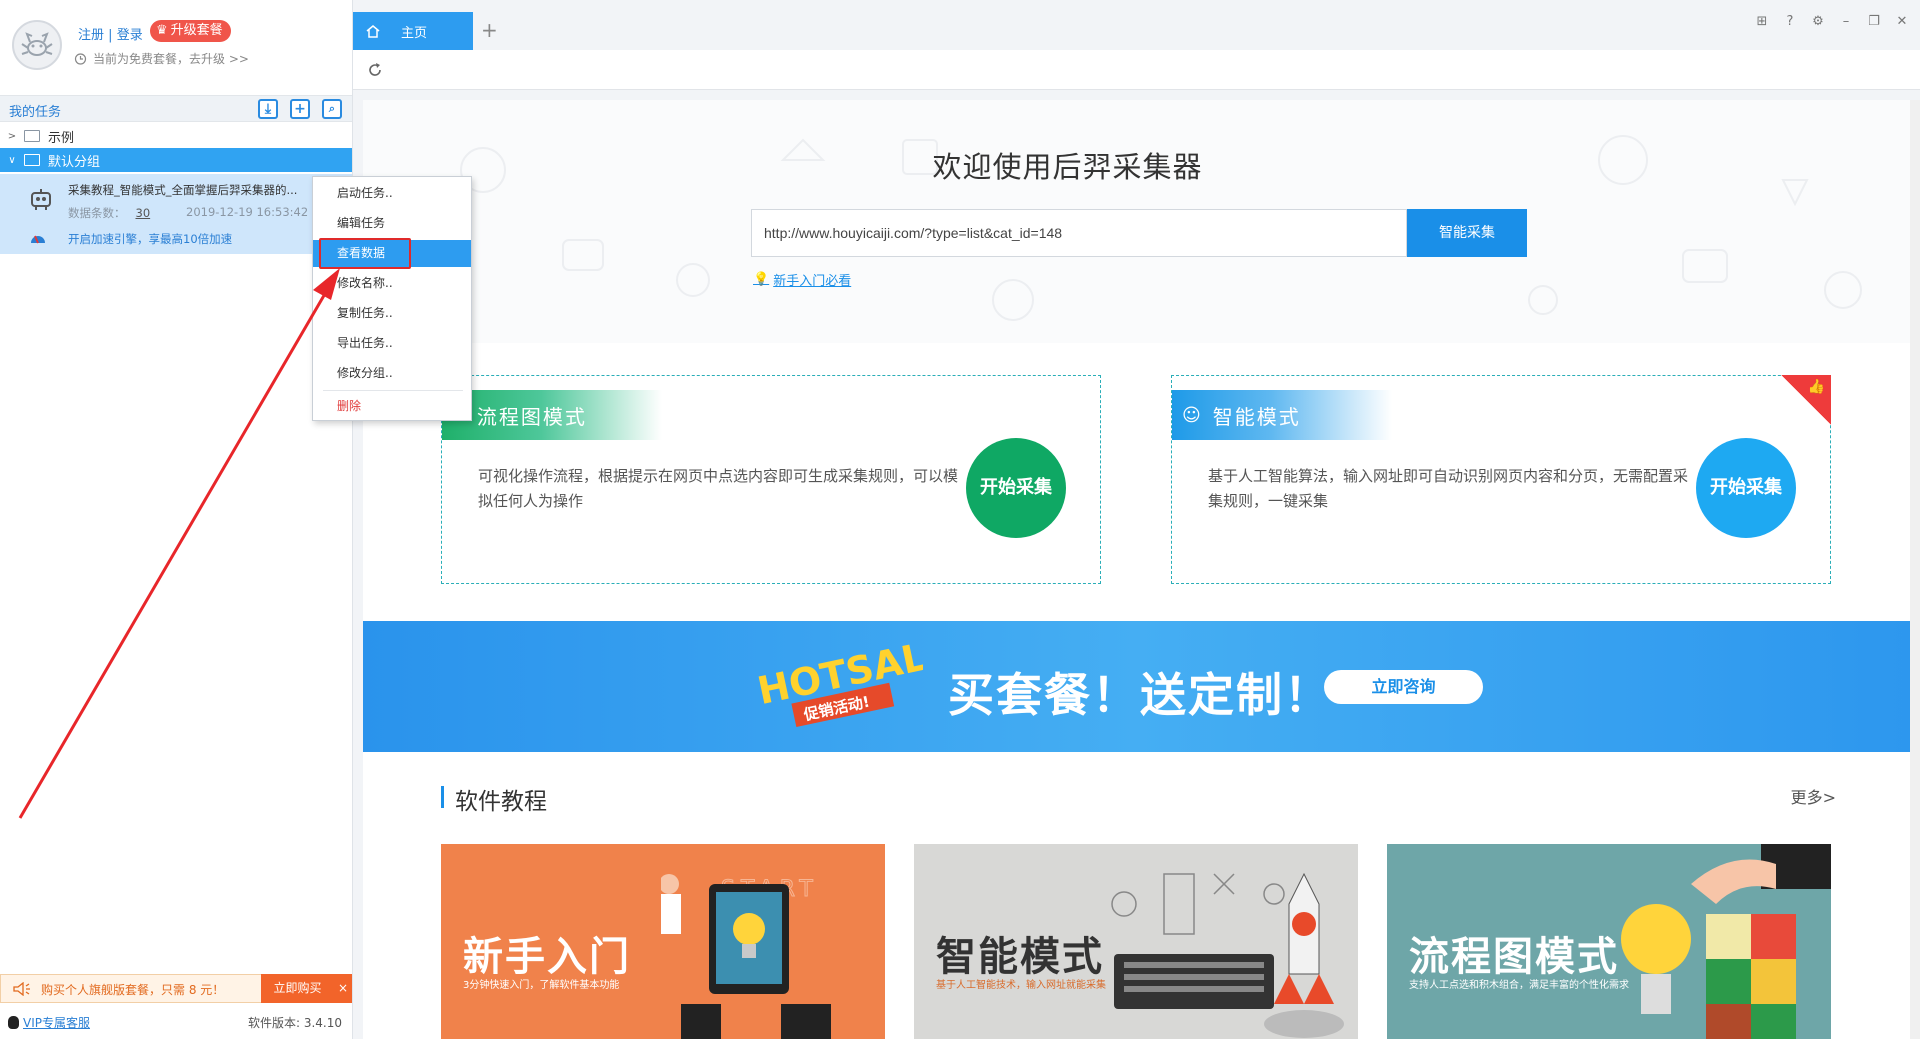 This screenshot has height=1039, width=1920. Describe the element at coordinates (12, 160) in the screenshot. I see `chevron-down-icon: ∨` at that location.